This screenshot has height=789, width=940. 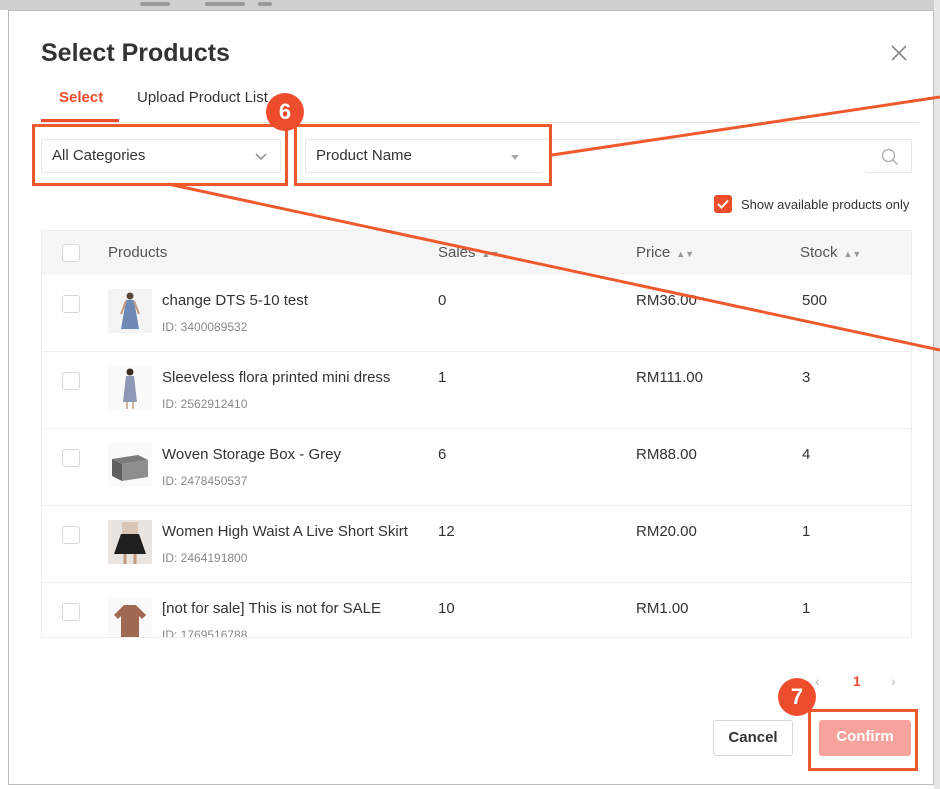 I want to click on product-stock: 500, so click(x=815, y=300).